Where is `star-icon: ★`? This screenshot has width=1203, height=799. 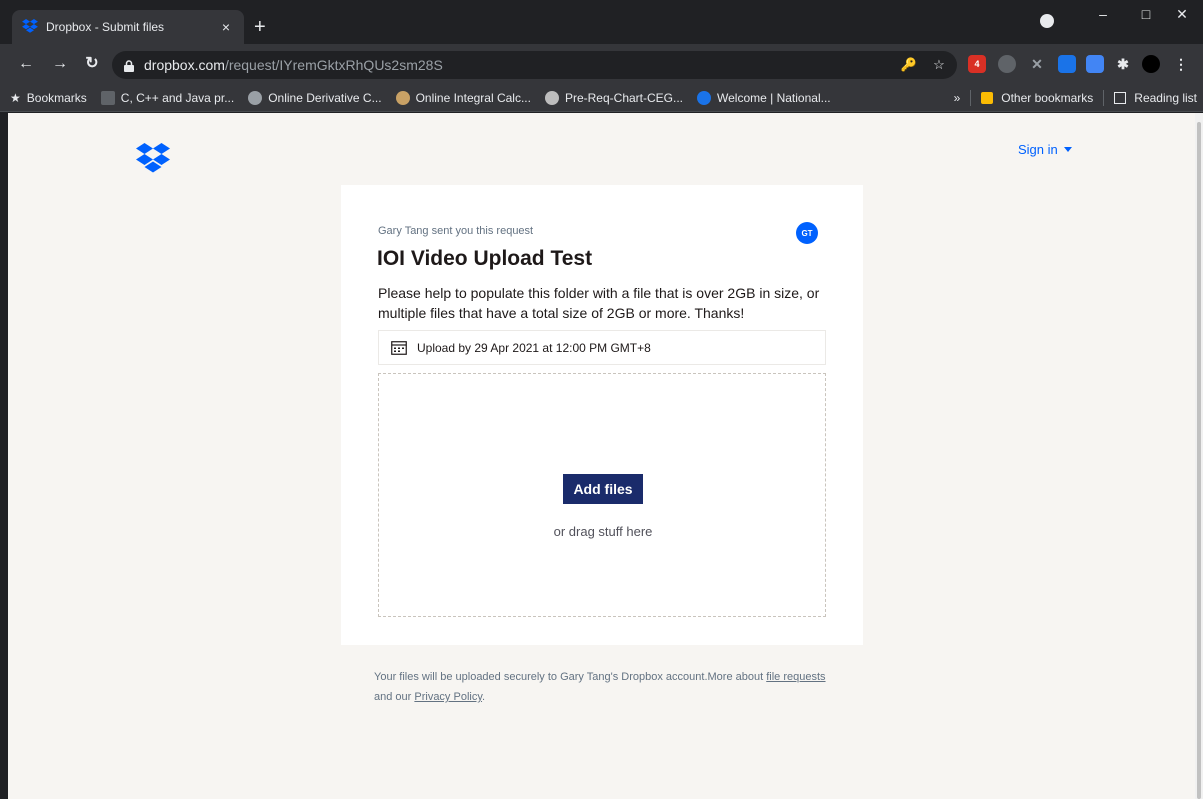
star-icon: ★ is located at coordinates (15, 97).